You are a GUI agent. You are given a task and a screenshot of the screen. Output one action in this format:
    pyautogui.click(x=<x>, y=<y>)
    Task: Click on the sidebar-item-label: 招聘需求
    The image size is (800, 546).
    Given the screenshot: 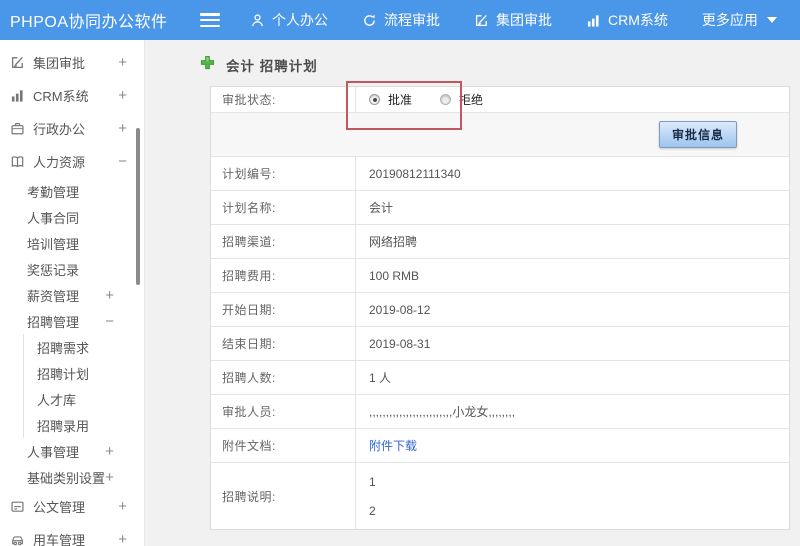 What is the action you would take?
    pyautogui.click(x=63, y=348)
    